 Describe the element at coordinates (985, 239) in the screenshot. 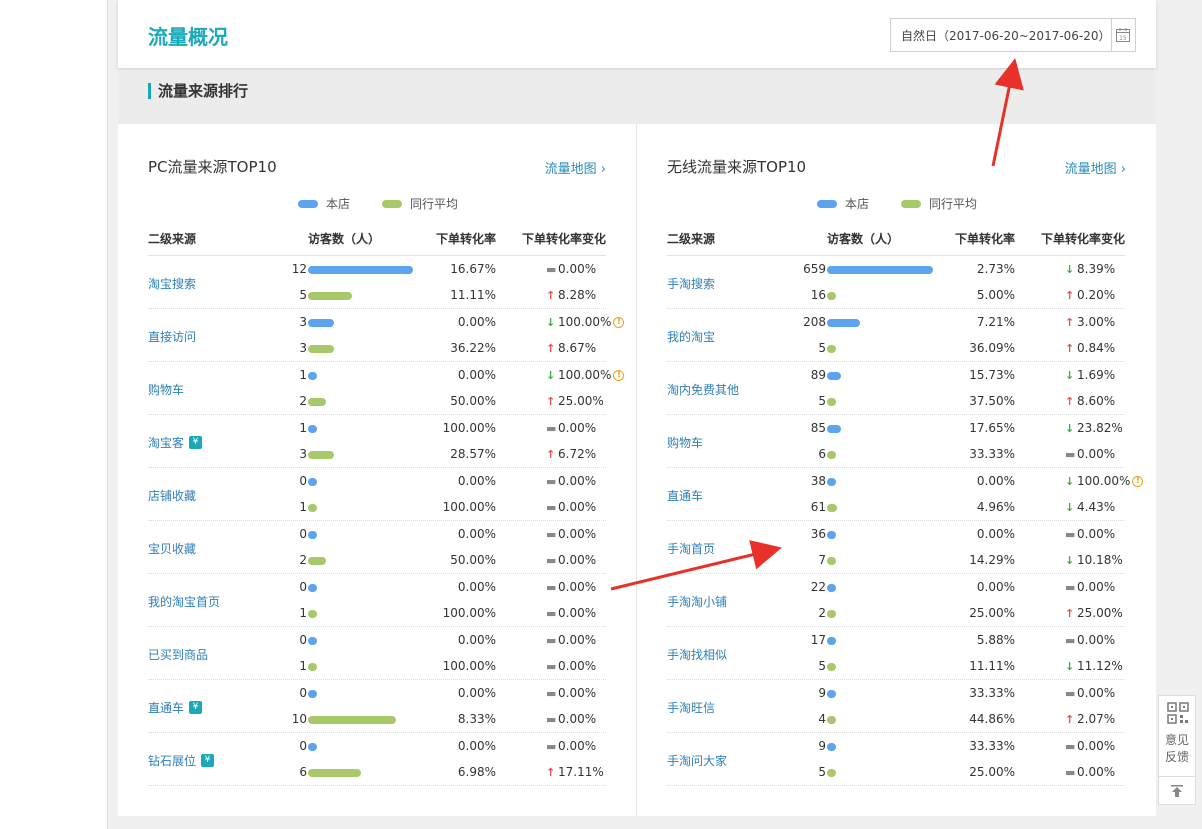

I see `header-rate: 下单转化率` at that location.